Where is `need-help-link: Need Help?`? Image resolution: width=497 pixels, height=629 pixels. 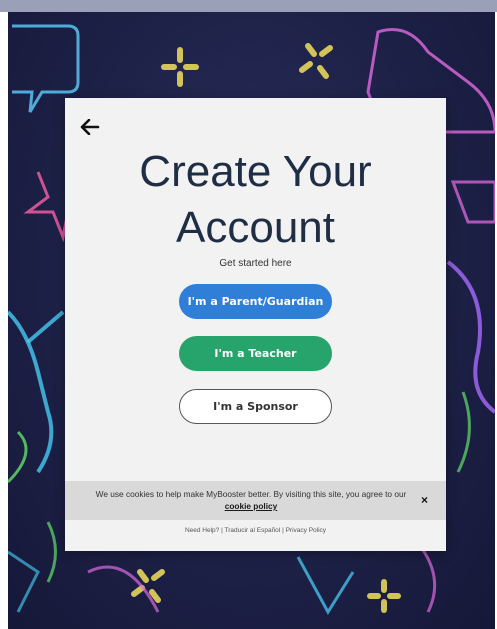 need-help-link: Need Help? is located at coordinates (202, 530).